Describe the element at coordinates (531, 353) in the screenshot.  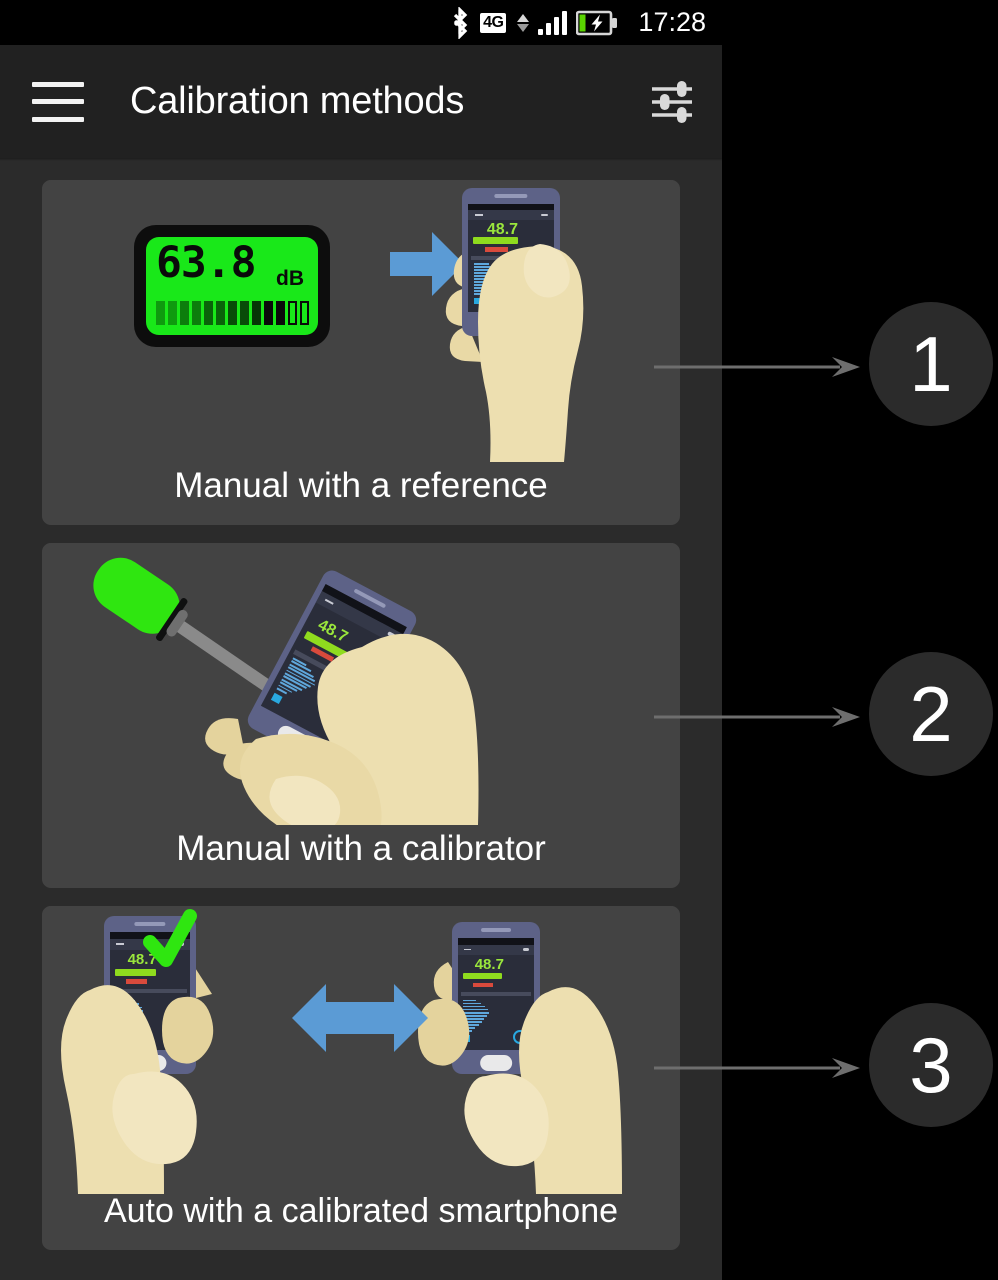
I see `hand-illustration` at that location.